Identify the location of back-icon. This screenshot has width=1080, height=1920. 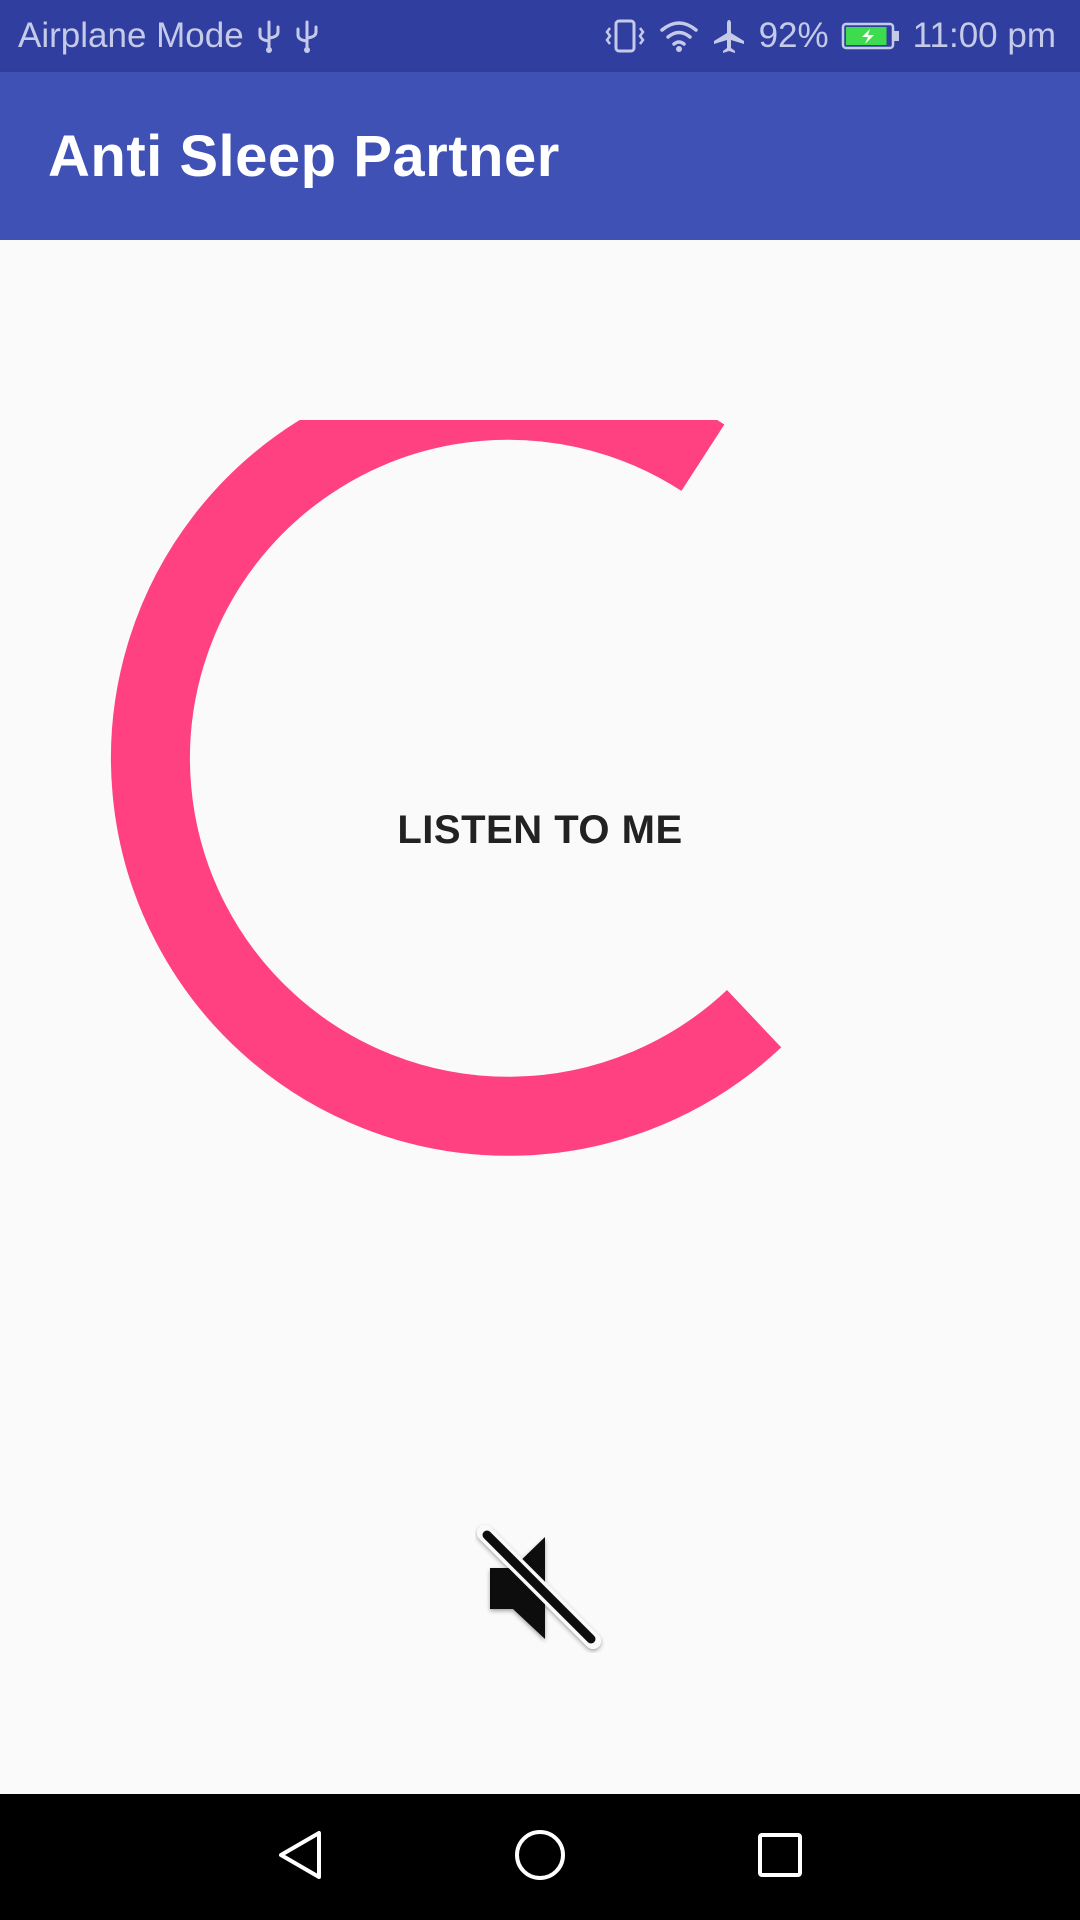
(300, 1857).